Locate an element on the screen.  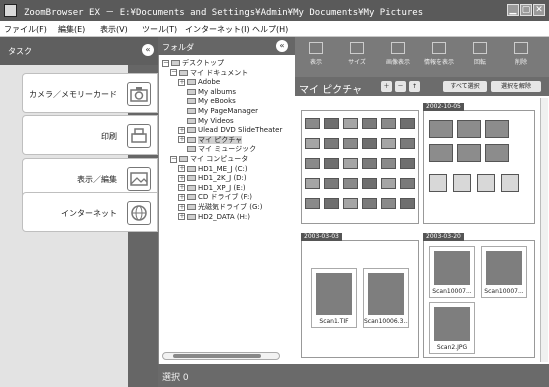
folder-scroll-thumb is located at coordinates (217, 356).